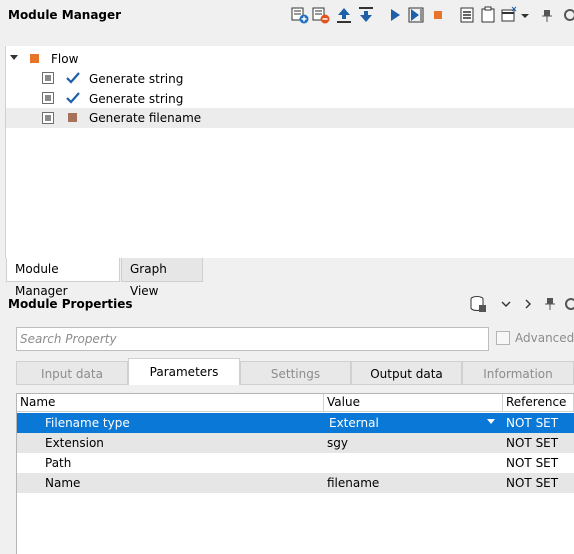  What do you see at coordinates (63, 483) in the screenshot?
I see `property-name: Name` at bounding box center [63, 483].